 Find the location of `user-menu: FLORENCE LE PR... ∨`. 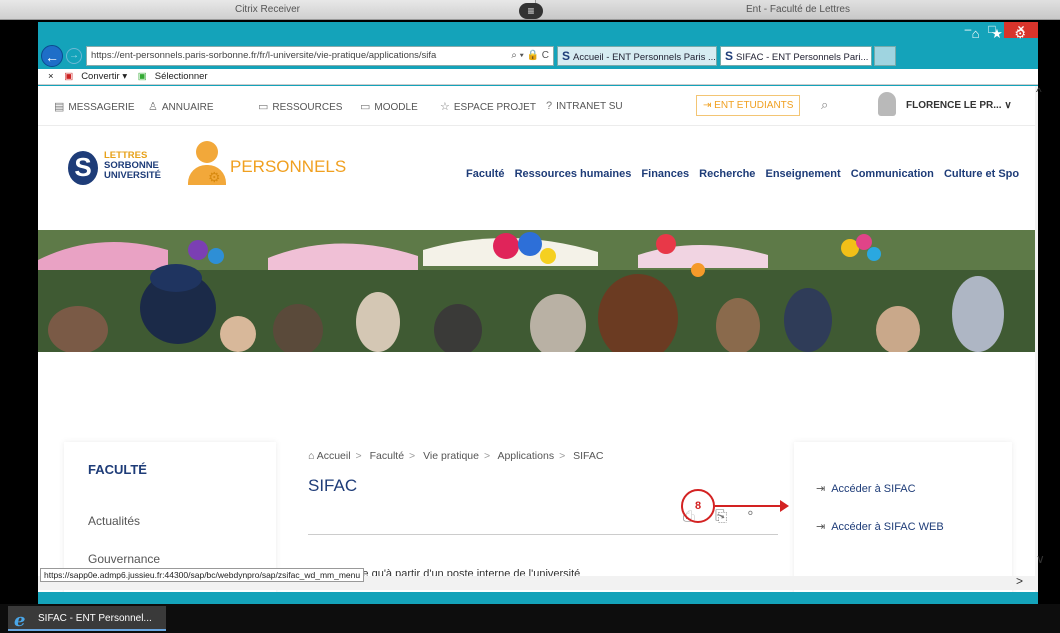

user-menu: FLORENCE LE PR... ∨ is located at coordinates (959, 105).